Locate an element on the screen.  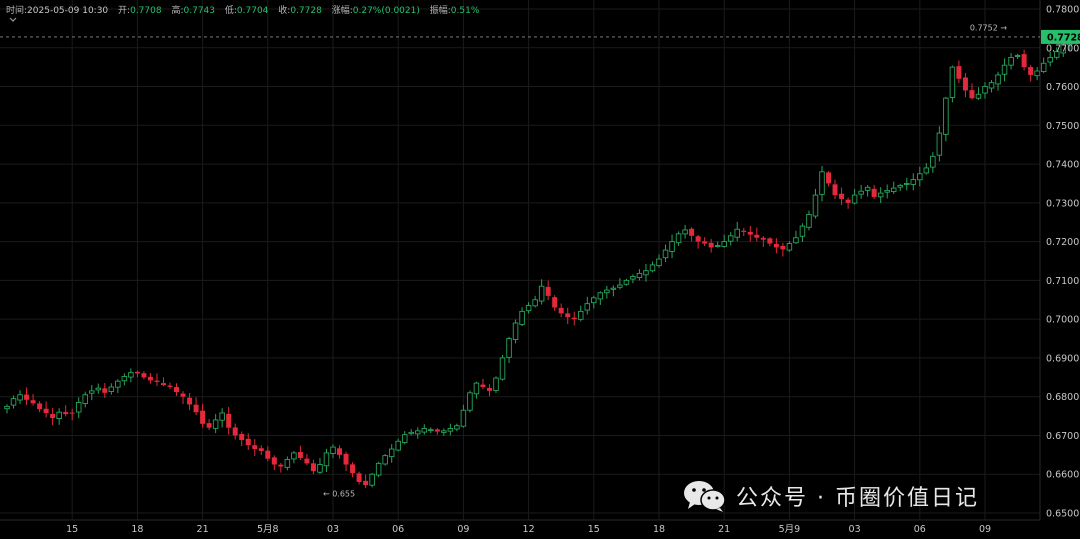
max-price-annotation: 0.7752 → is located at coordinates (989, 28).